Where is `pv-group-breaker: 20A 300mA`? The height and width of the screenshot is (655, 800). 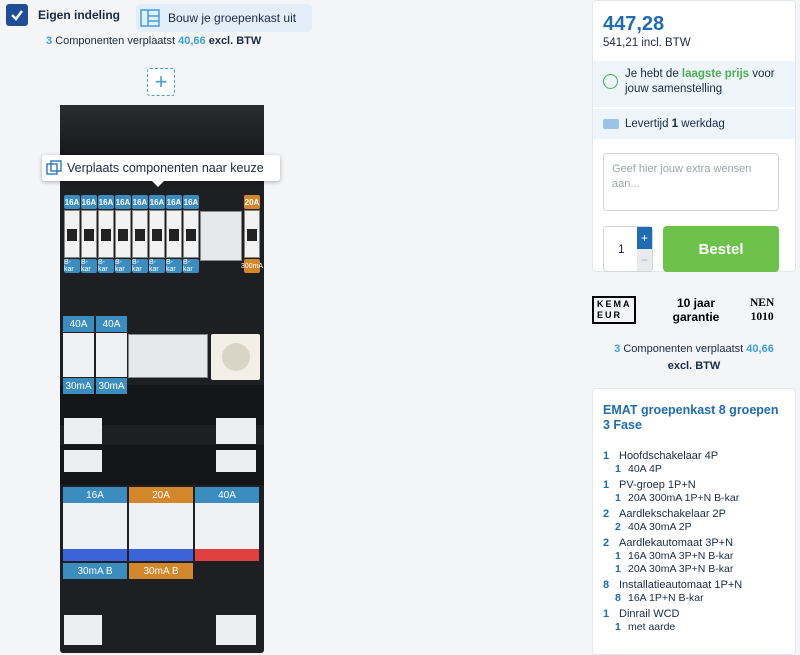
pv-group-breaker: 20A 300mA is located at coordinates (252, 234).